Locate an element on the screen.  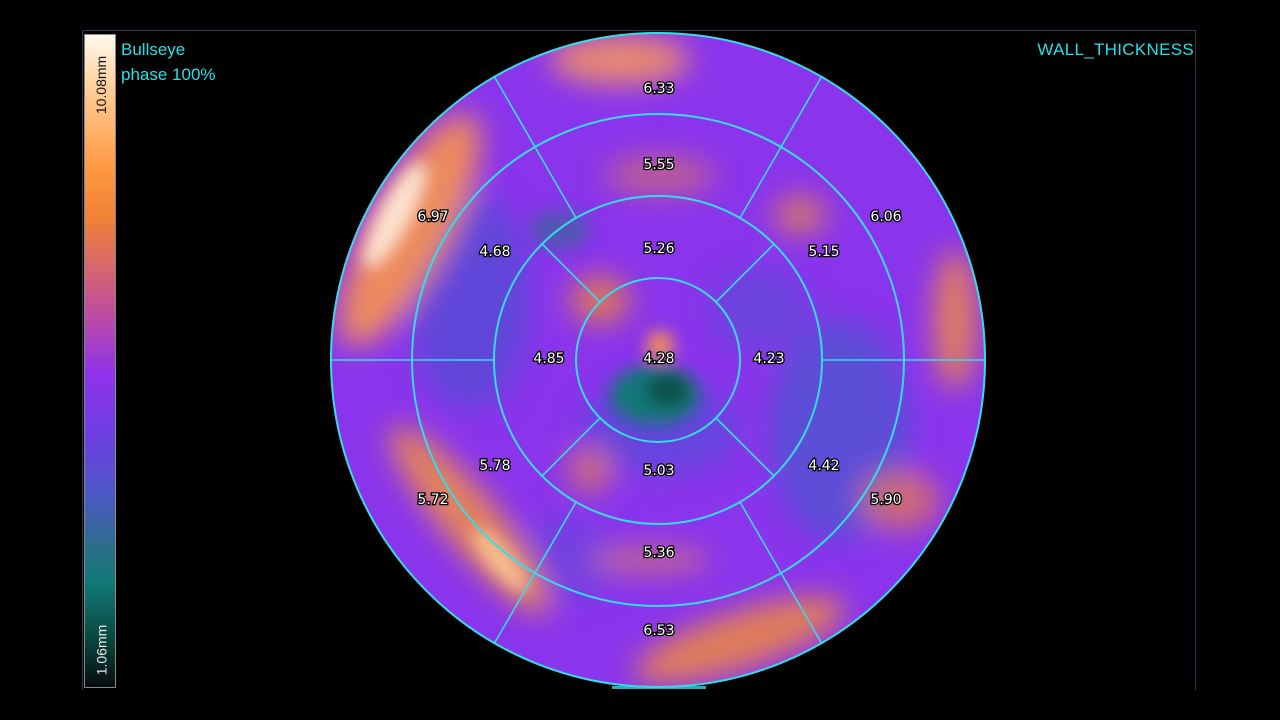
segment-mid-inferolateral-value: 4.42 is located at coordinates (823, 466).